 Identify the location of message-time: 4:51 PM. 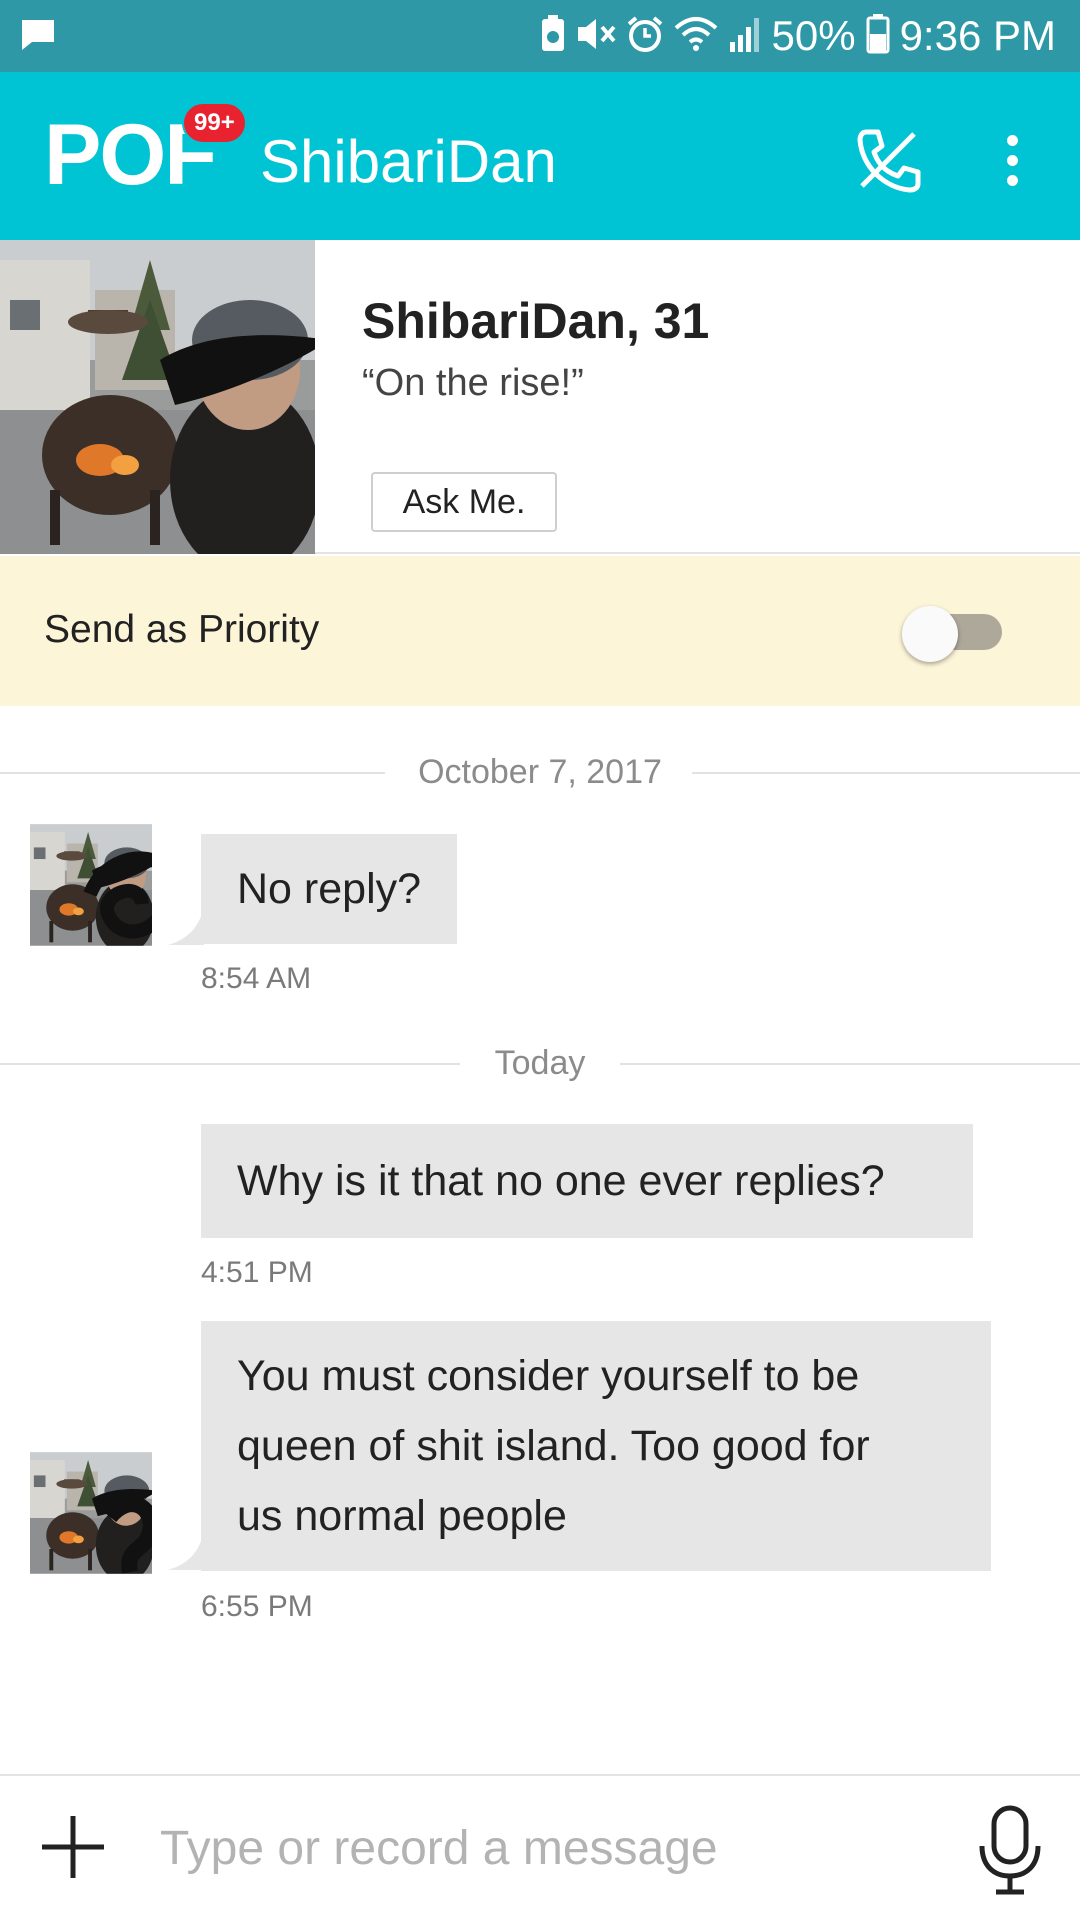
(257, 1272).